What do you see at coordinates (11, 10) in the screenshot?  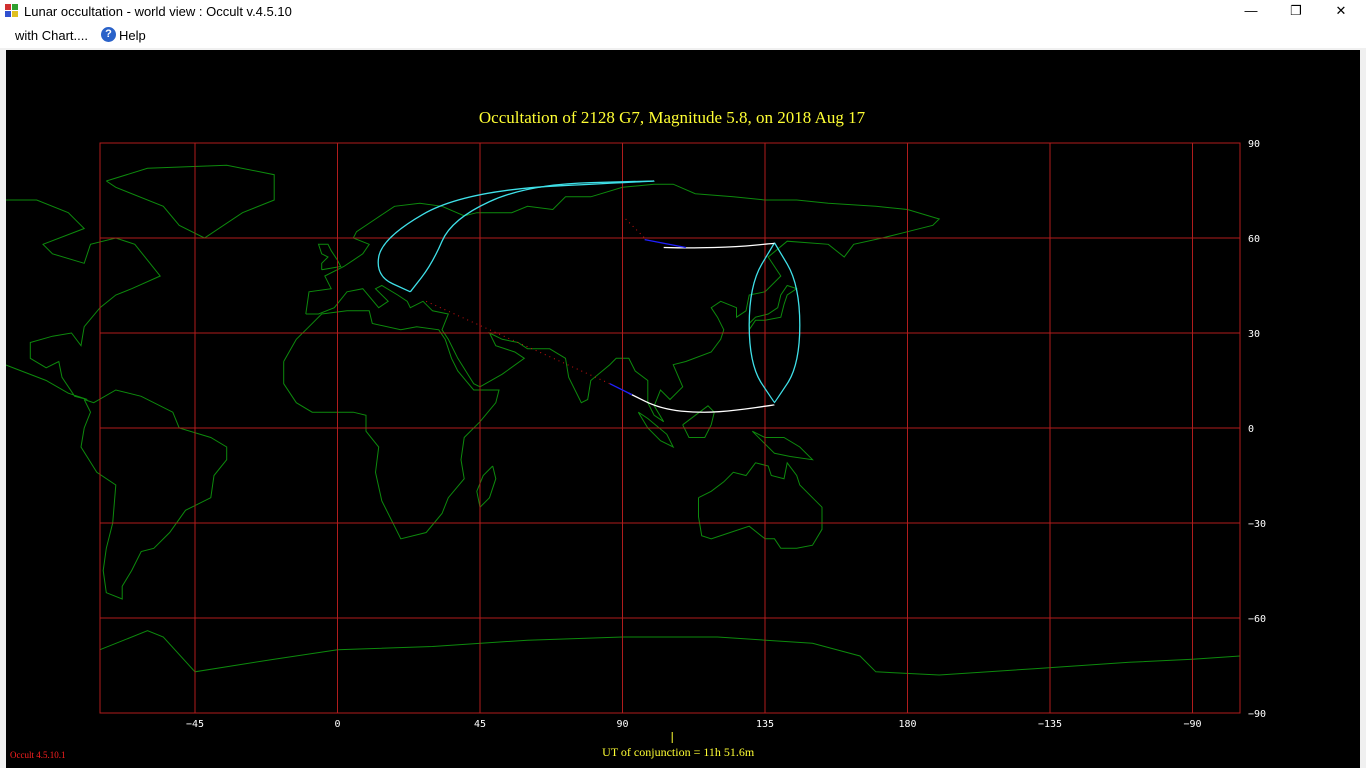 I see `app-icon` at bounding box center [11, 10].